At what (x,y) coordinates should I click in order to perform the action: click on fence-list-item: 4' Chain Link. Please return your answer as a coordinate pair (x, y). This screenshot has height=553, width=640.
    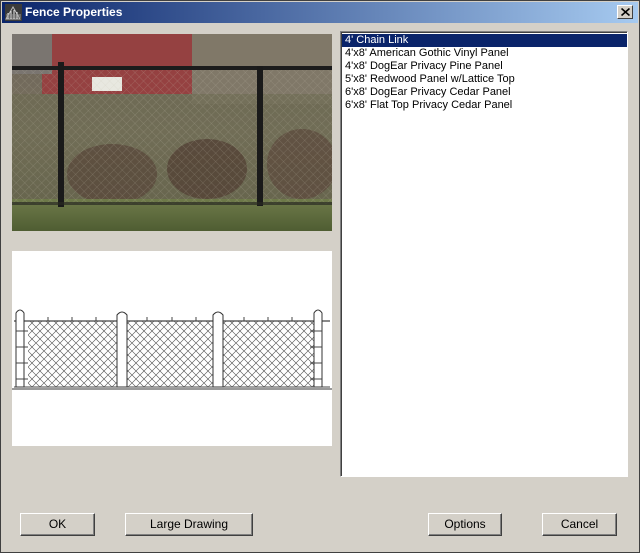
    Looking at the image, I should click on (484, 40).